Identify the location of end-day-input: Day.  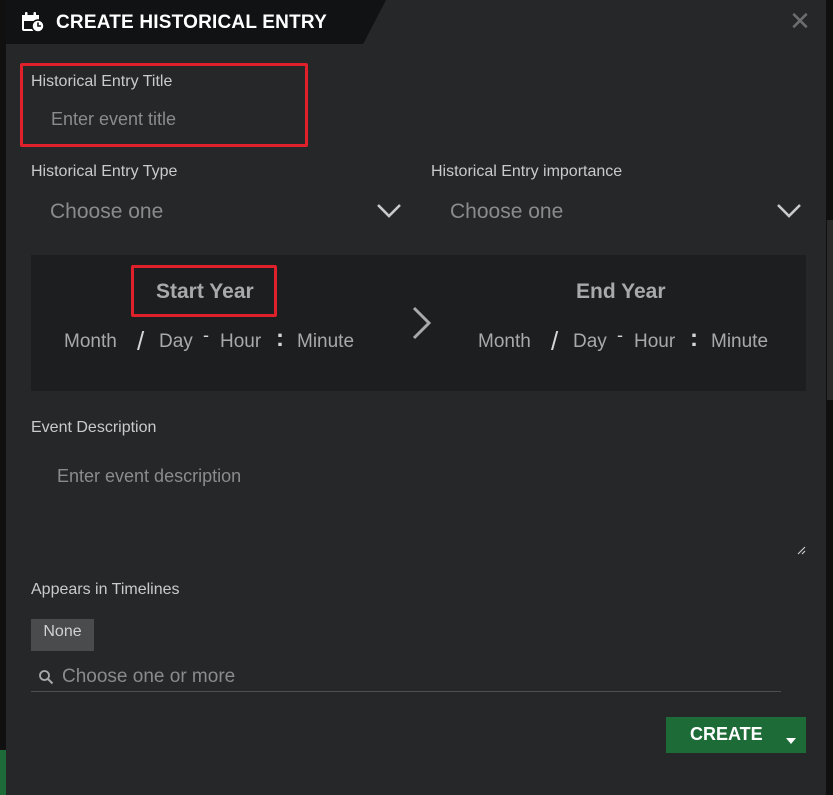
(590, 342).